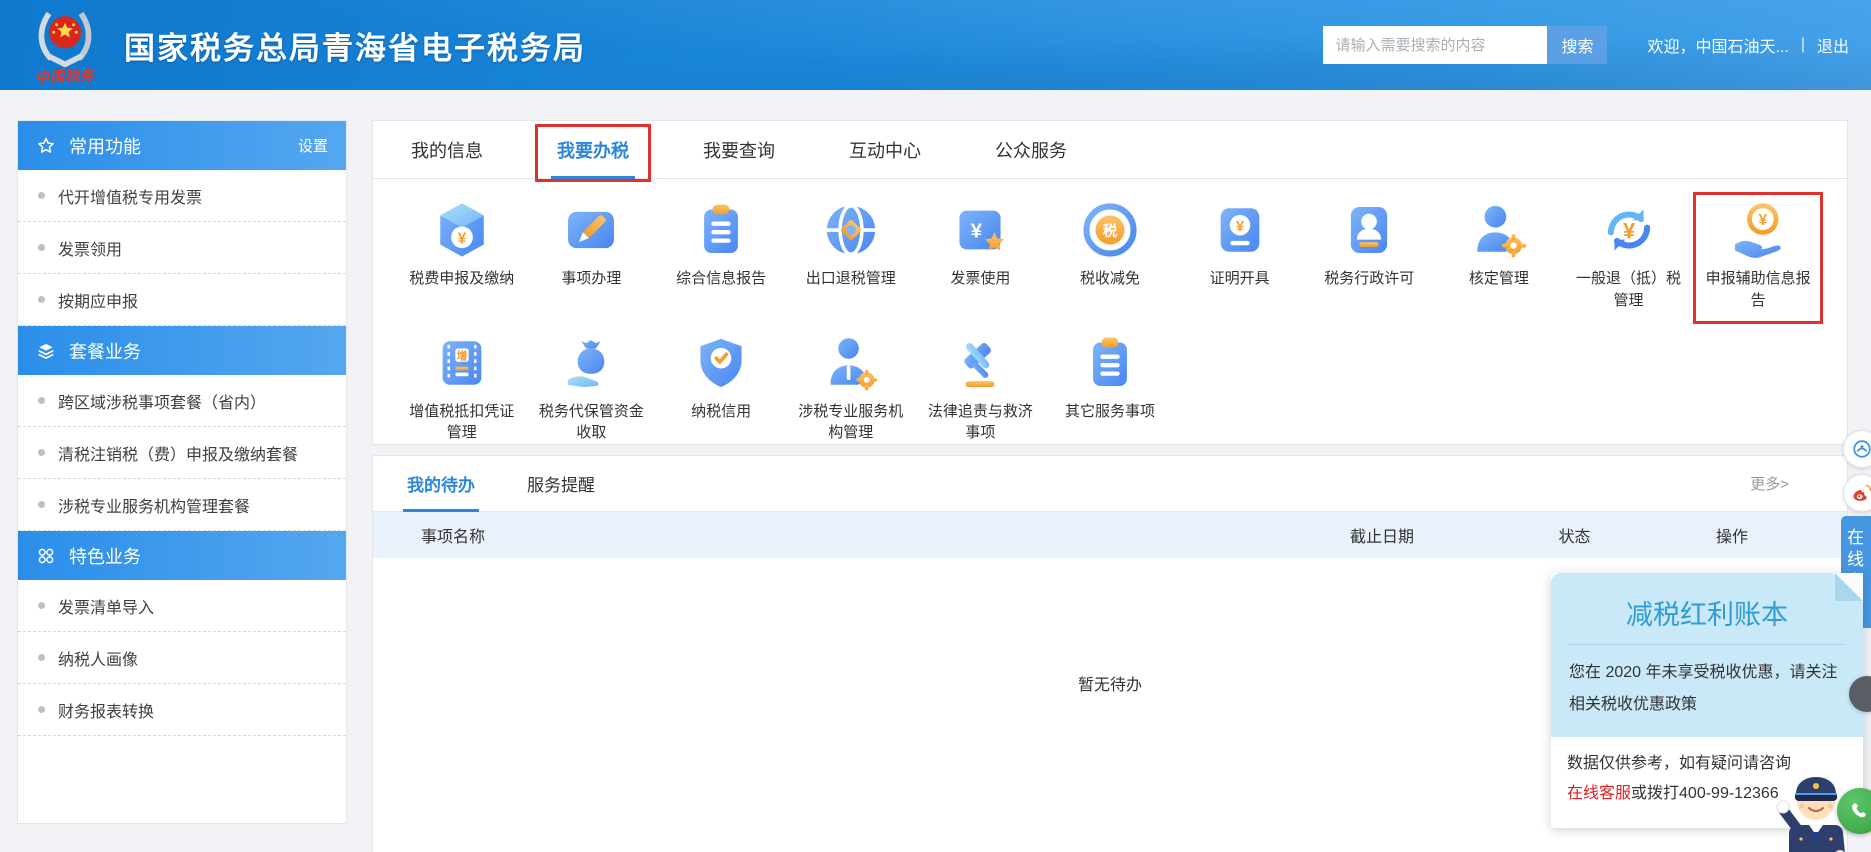  Describe the element at coordinates (130, 198) in the screenshot. I see `sidebar-item-label: 代开增值税专用发票` at that location.